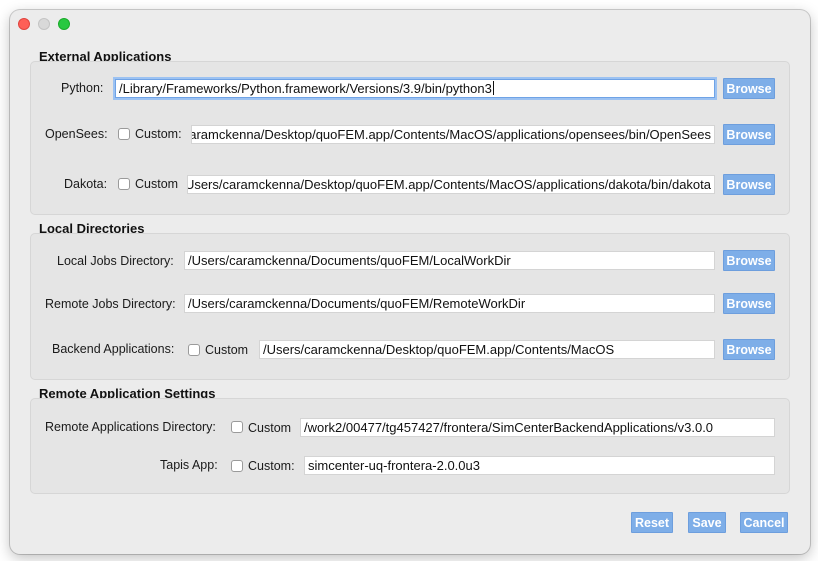  What do you see at coordinates (410, 24) in the screenshot?
I see `title-bar` at bounding box center [410, 24].